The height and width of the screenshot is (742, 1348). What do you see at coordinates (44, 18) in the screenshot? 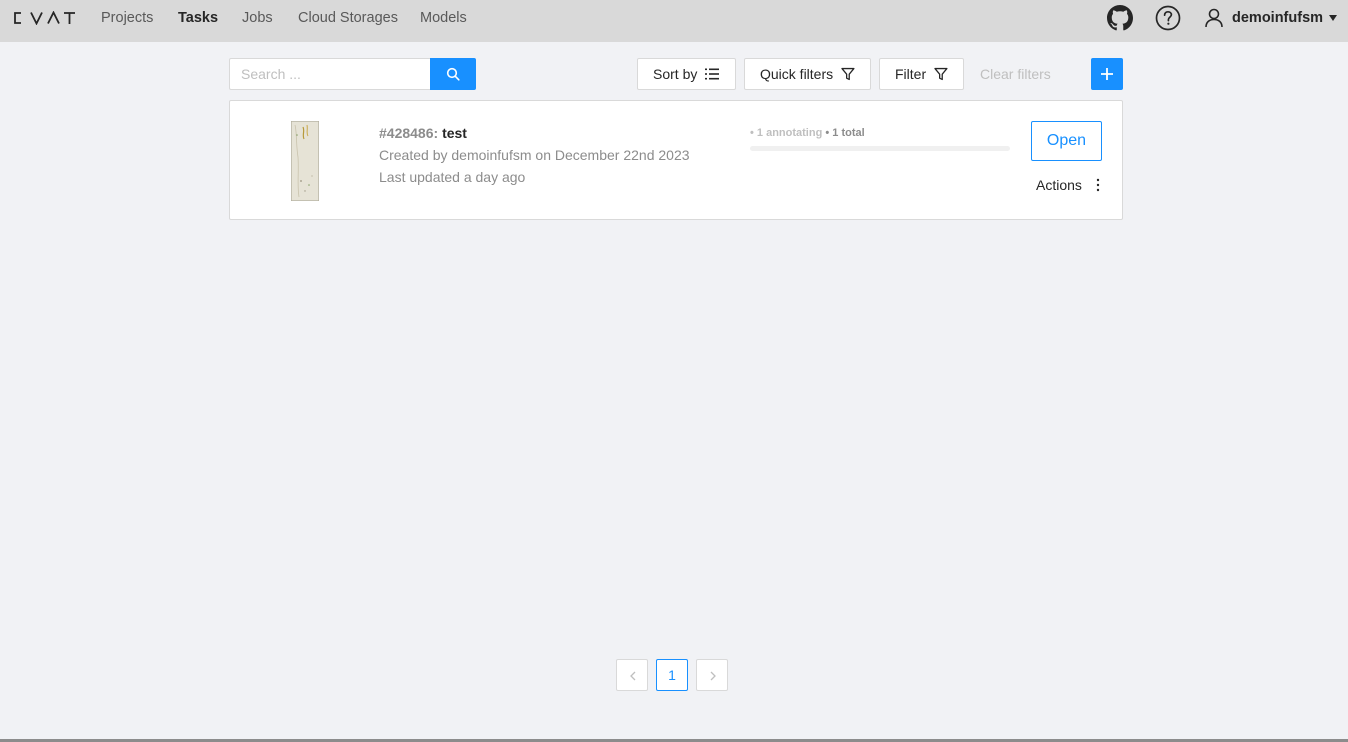
I see `cvat-logo` at bounding box center [44, 18].